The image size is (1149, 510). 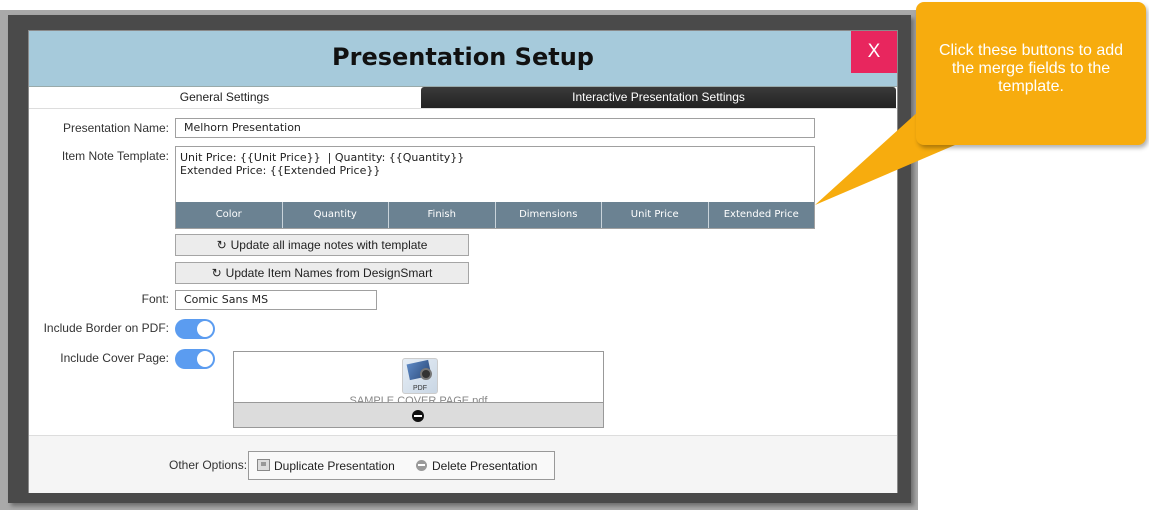 I want to click on include-border-toggle, so click(x=195, y=329).